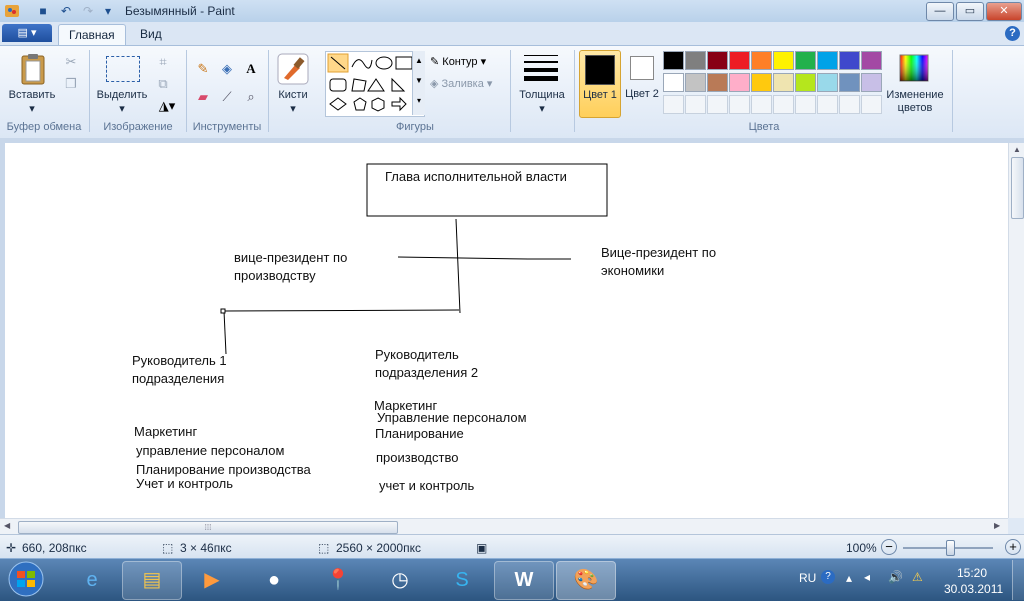  Describe the element at coordinates (203, 97) in the screenshot. I see `eraser-icon: ▰` at that location.